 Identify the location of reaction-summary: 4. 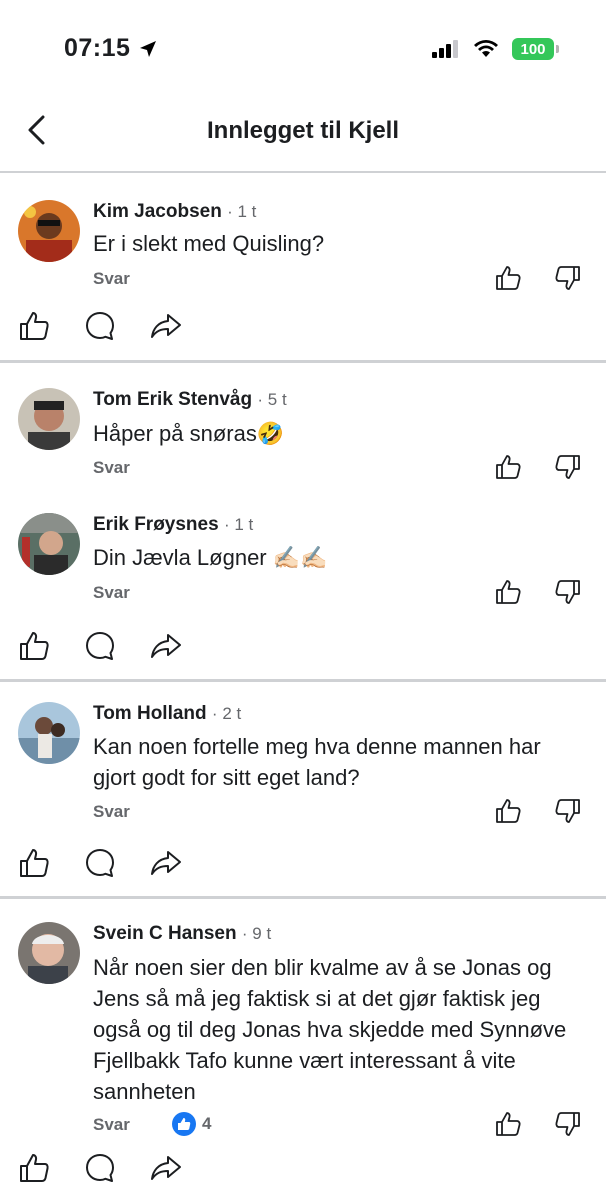
(191, 1124).